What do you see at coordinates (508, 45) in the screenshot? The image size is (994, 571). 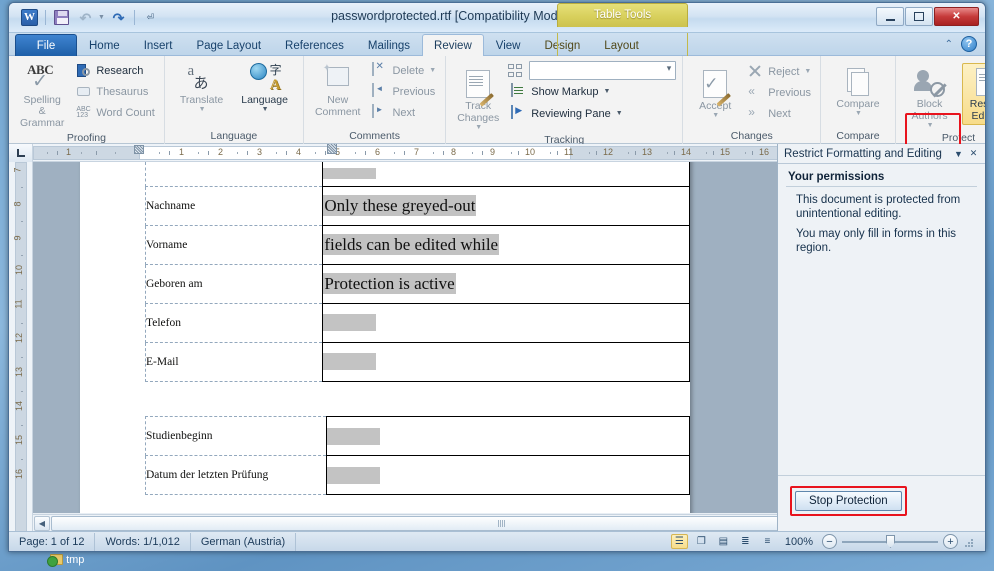 I see `tab-view: View` at bounding box center [508, 45].